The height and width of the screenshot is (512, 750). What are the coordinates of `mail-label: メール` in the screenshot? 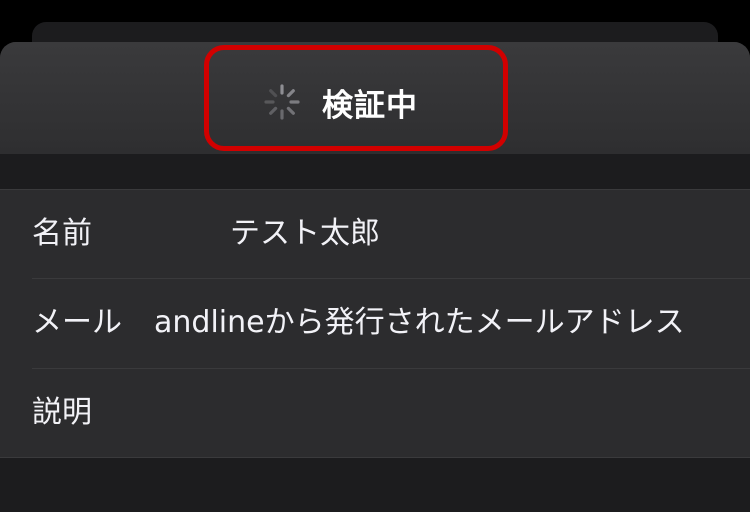 It's located at (77, 322).